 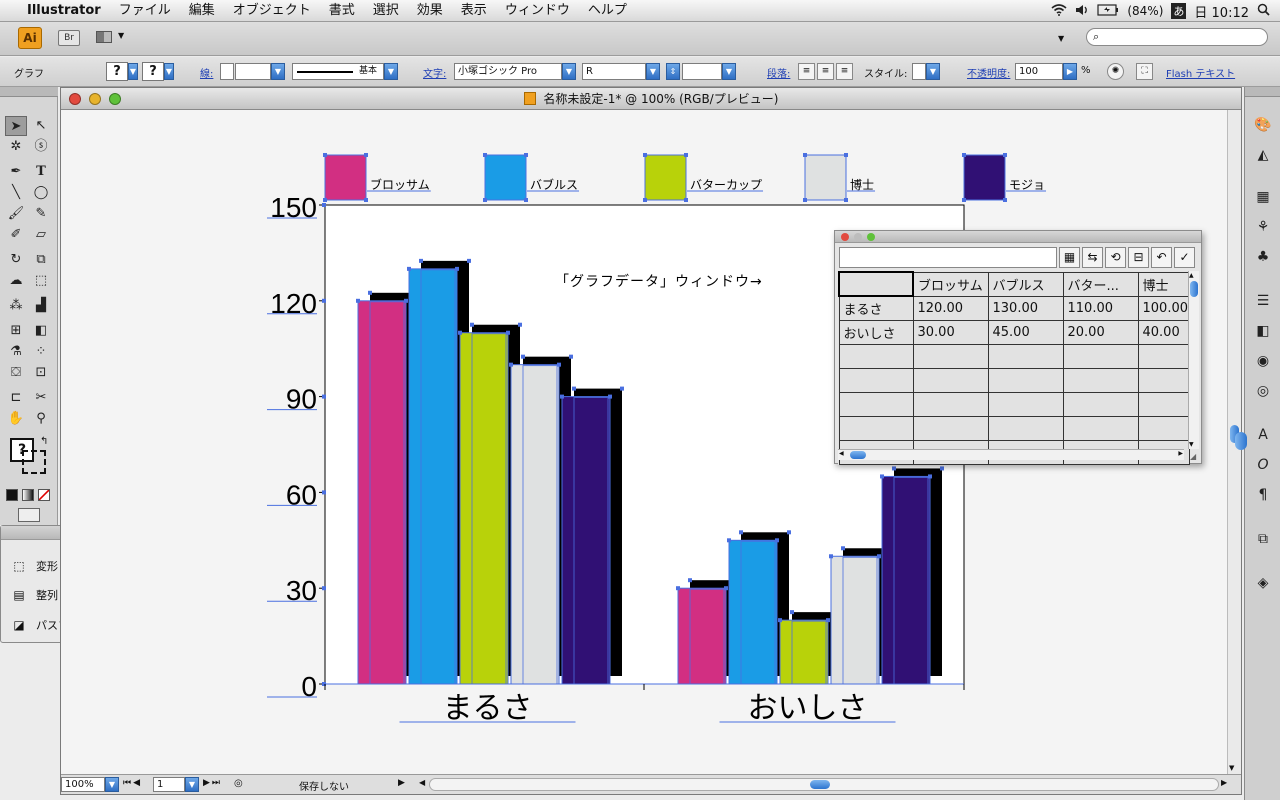 I want to click on character-panel-icon: A, so click(x=1263, y=435).